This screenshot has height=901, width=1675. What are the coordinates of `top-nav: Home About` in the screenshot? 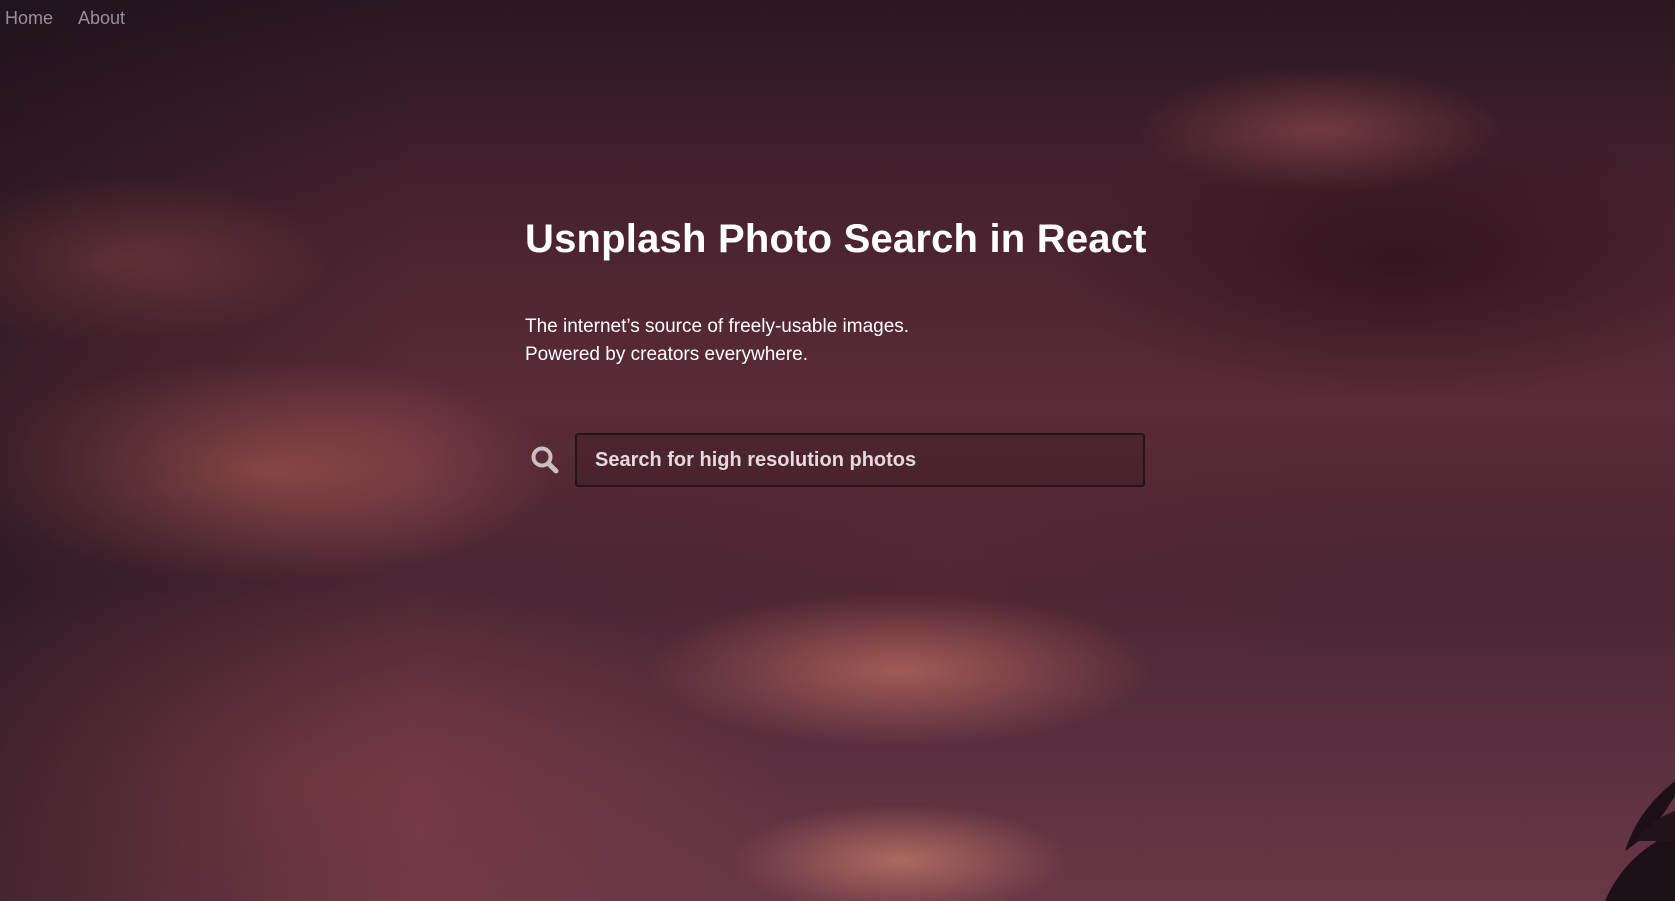 It's located at (65, 18).